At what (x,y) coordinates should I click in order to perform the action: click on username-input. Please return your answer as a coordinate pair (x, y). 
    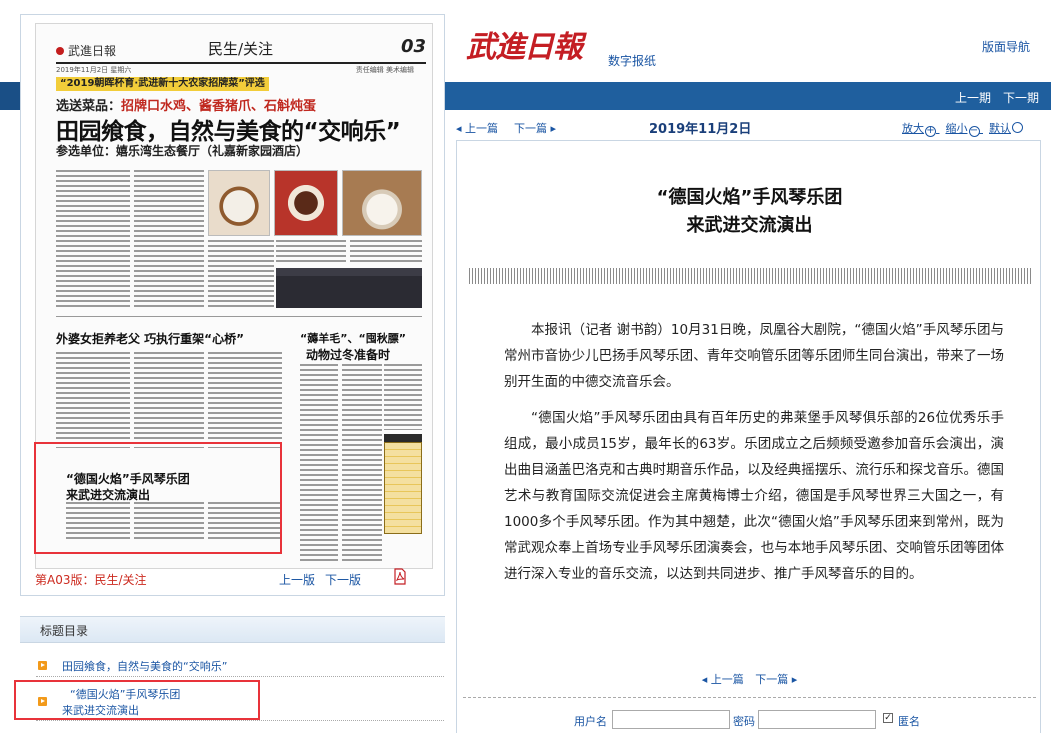
    Looking at the image, I should click on (671, 719).